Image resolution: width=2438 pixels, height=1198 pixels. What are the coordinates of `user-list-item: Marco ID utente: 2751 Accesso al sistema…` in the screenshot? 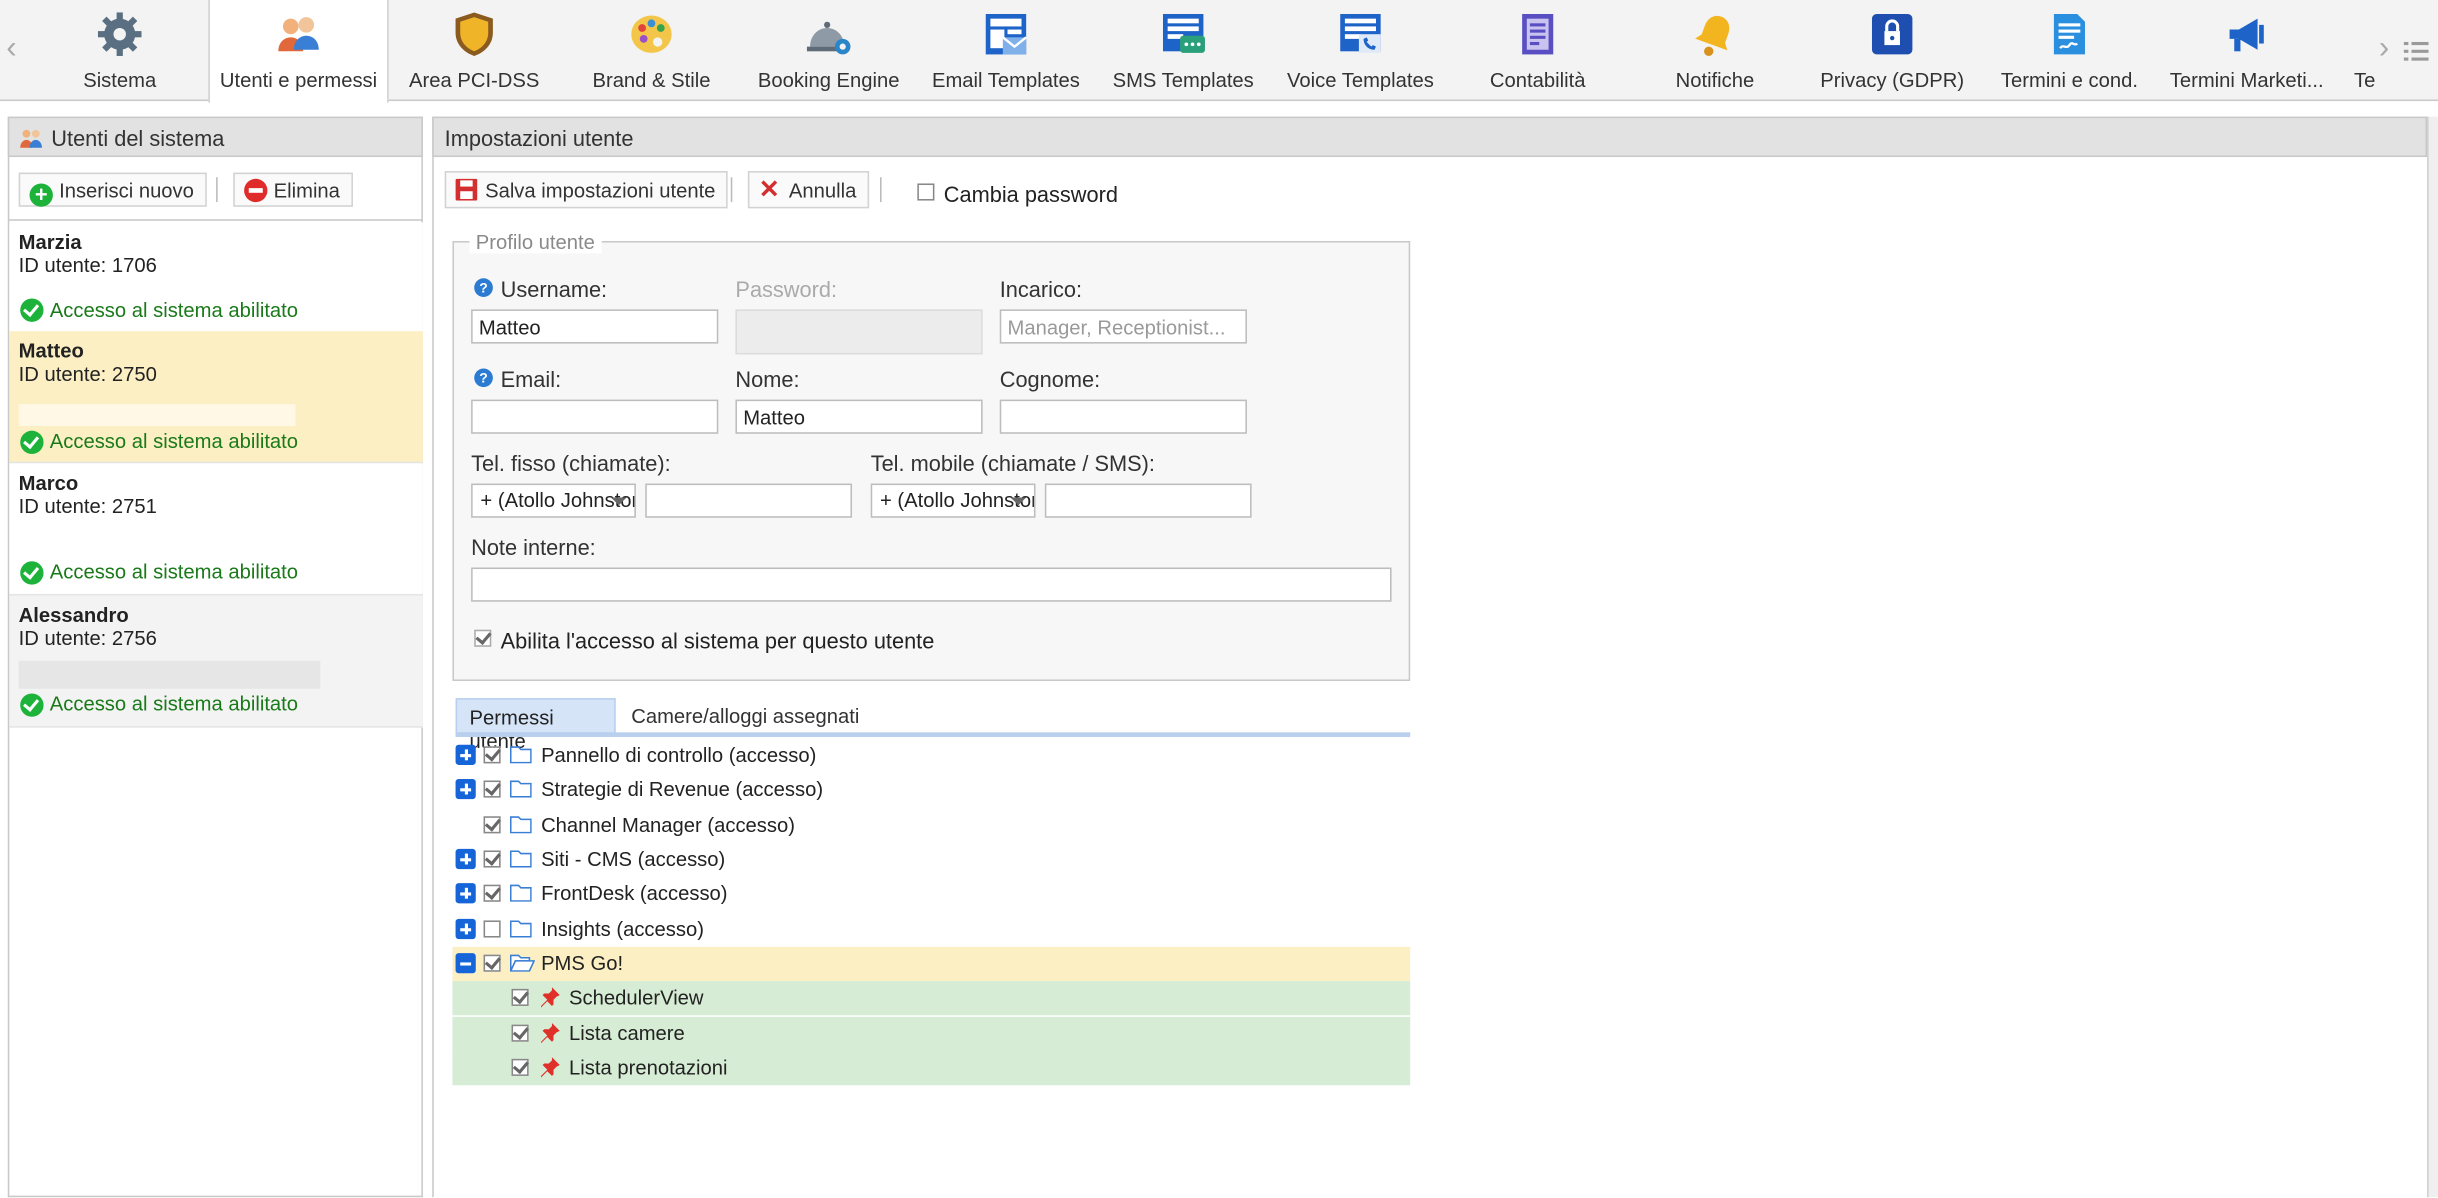 It's located at (216, 529).